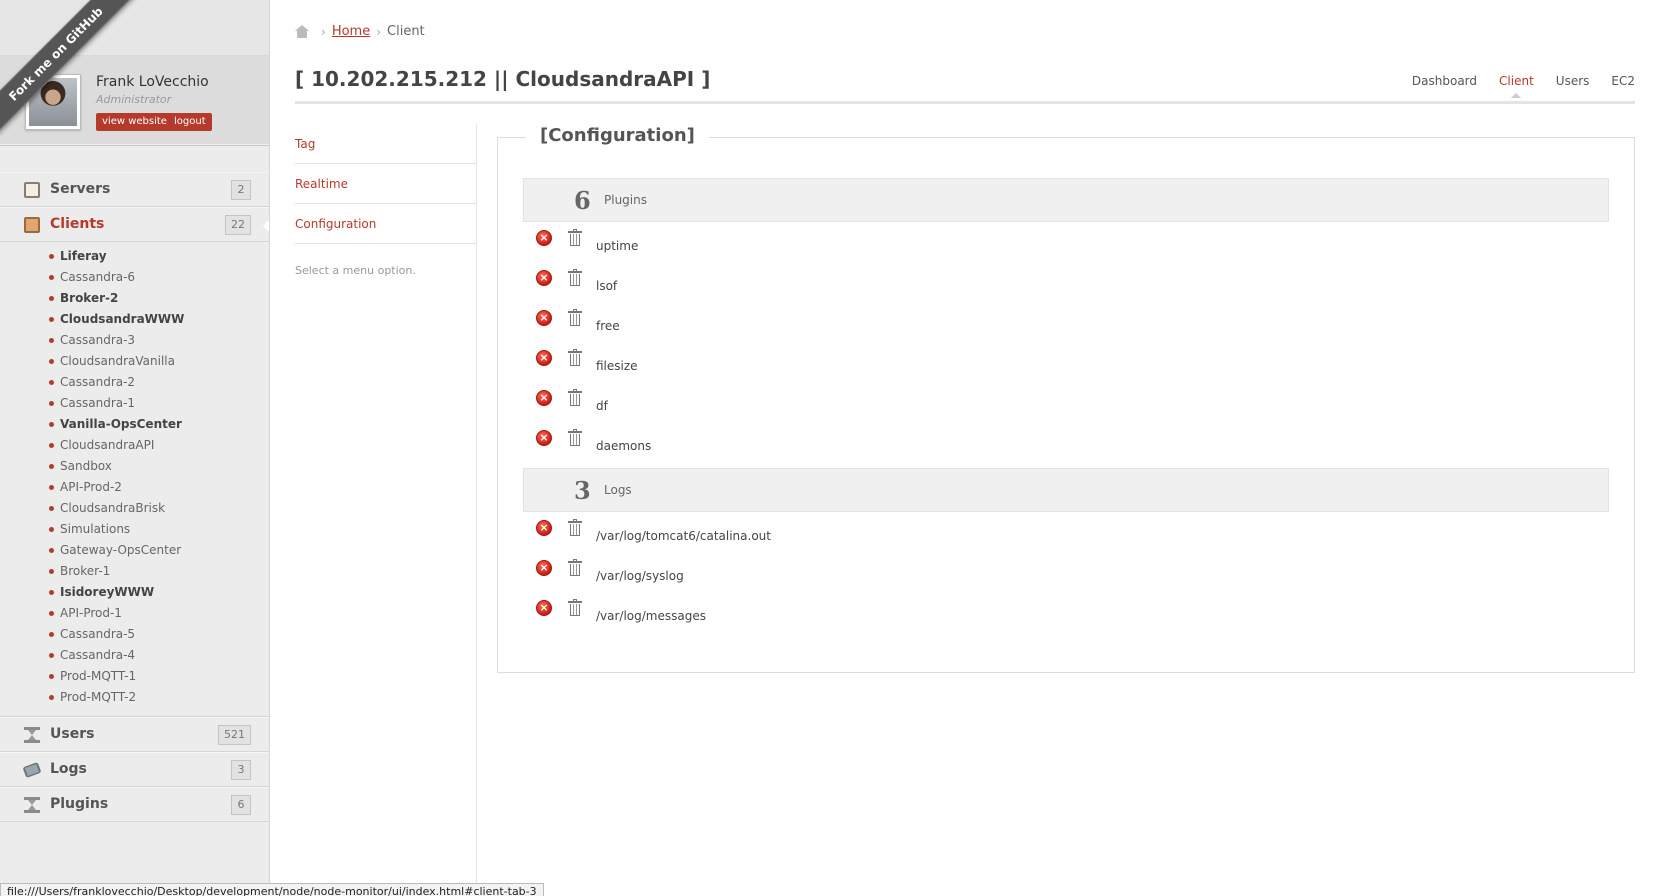 The height and width of the screenshot is (896, 1655). Describe the element at coordinates (134, 382) in the screenshot. I see `client-list-item: Cassandra-2` at that location.